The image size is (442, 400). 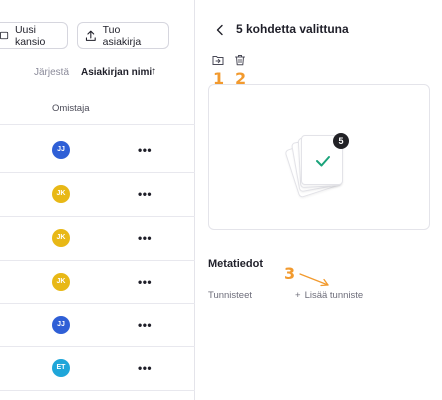 I want to click on add-tag-label: Lisää tunniste, so click(x=334, y=295).